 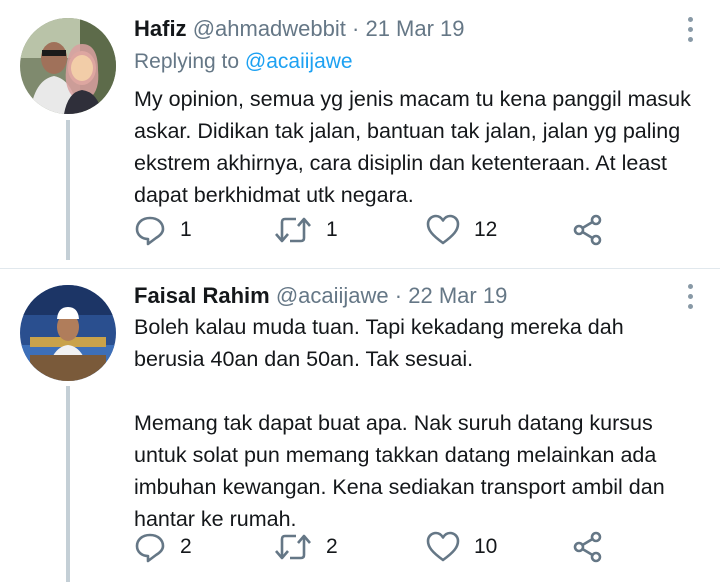 I want to click on tweet-header: Hafiz @ahmadwebbit · 21 Mar 19, so click(x=299, y=29).